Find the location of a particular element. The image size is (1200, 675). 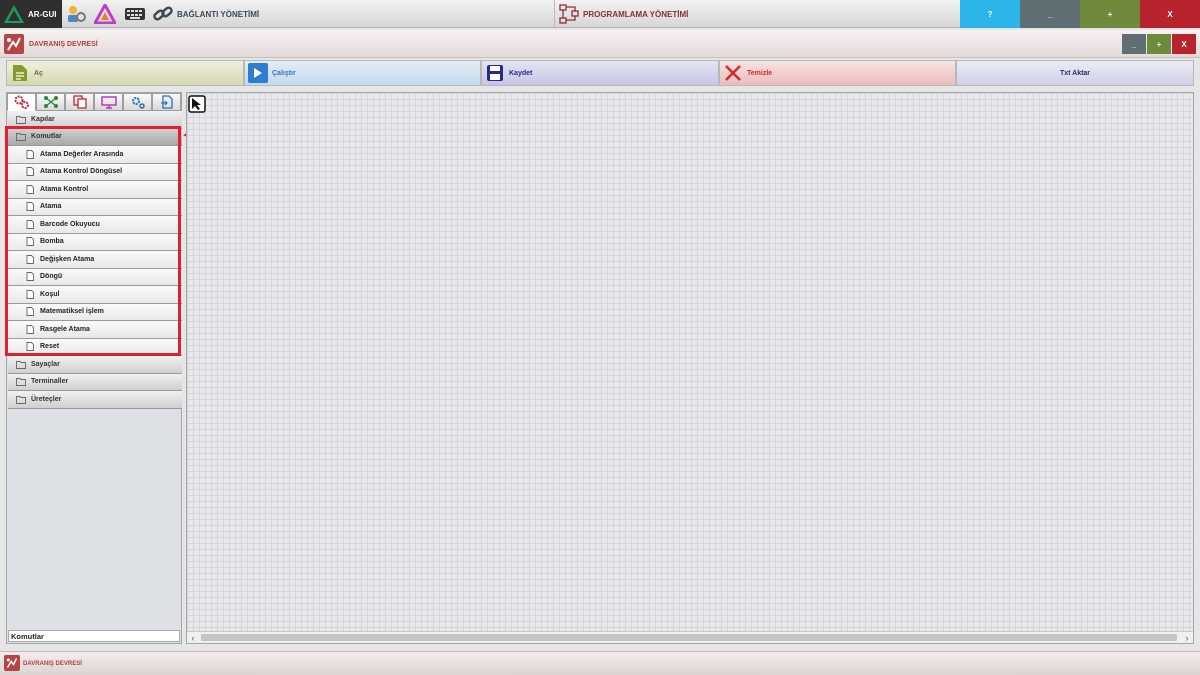

floppy-disk-icon is located at coordinates (495, 73).